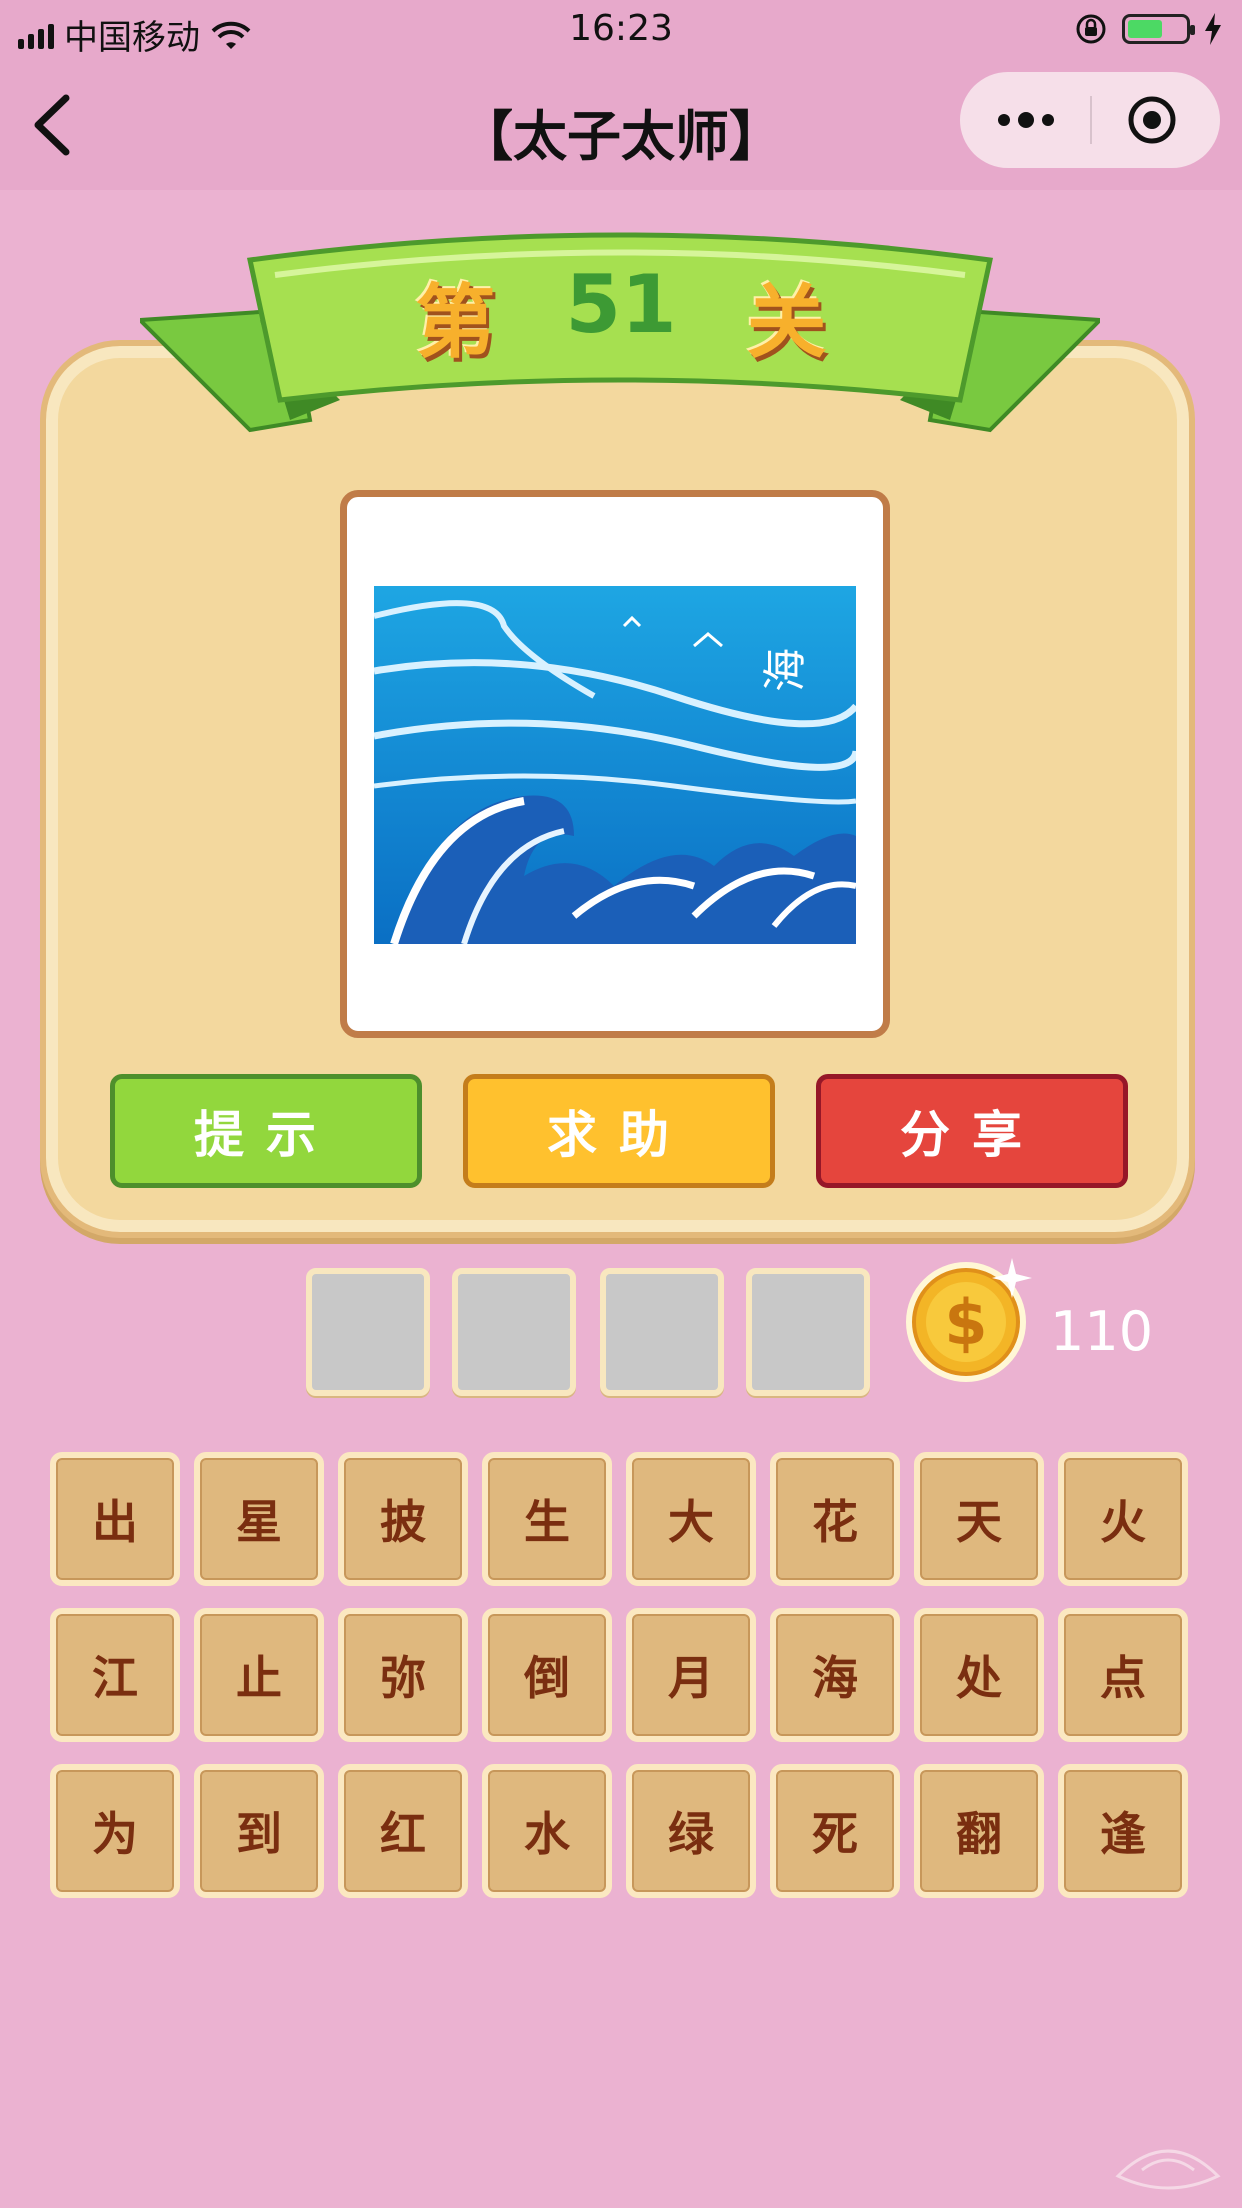  What do you see at coordinates (455, 322) in the screenshot?
I see `level-prefix: 第` at bounding box center [455, 322].